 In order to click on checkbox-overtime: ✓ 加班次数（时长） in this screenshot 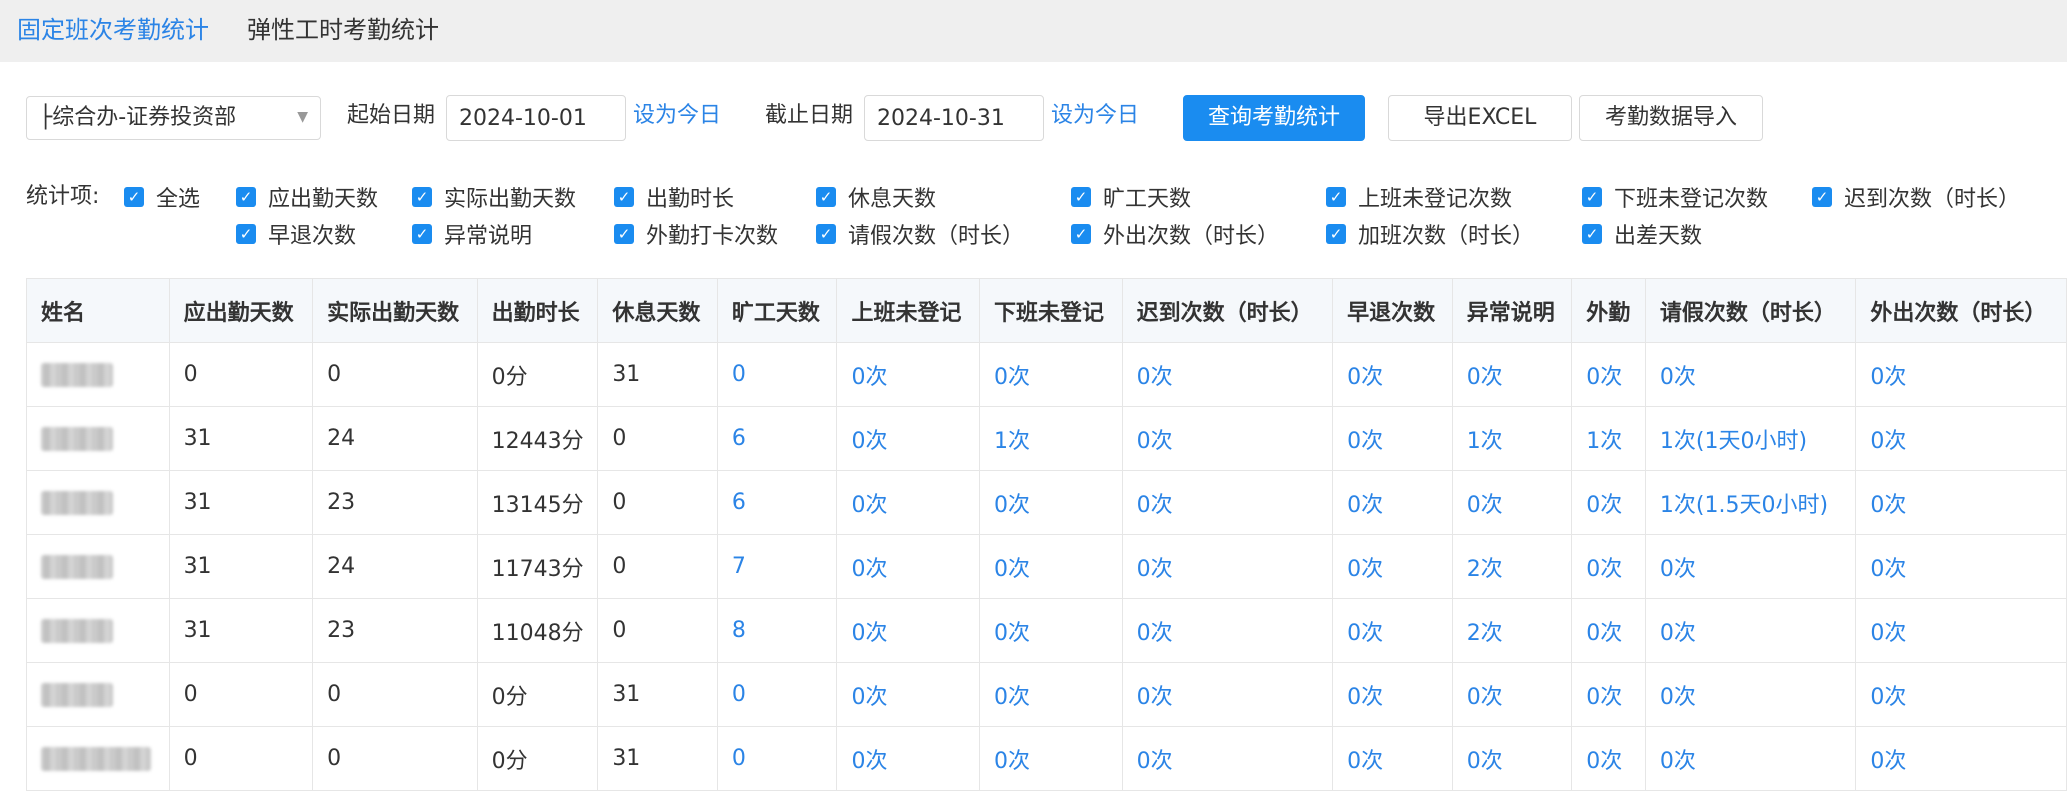, I will do `click(1430, 234)`.